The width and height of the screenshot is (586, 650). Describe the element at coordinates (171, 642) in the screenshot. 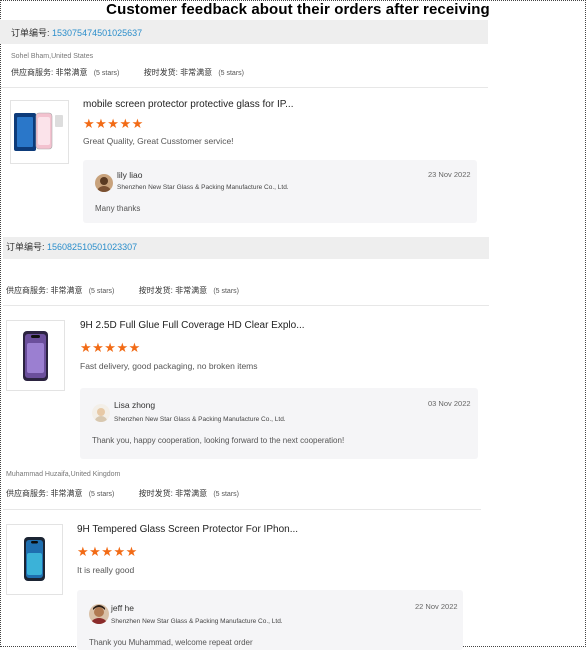

I see `reply-text: Thank you Muhammad, welcome repeat order` at that location.